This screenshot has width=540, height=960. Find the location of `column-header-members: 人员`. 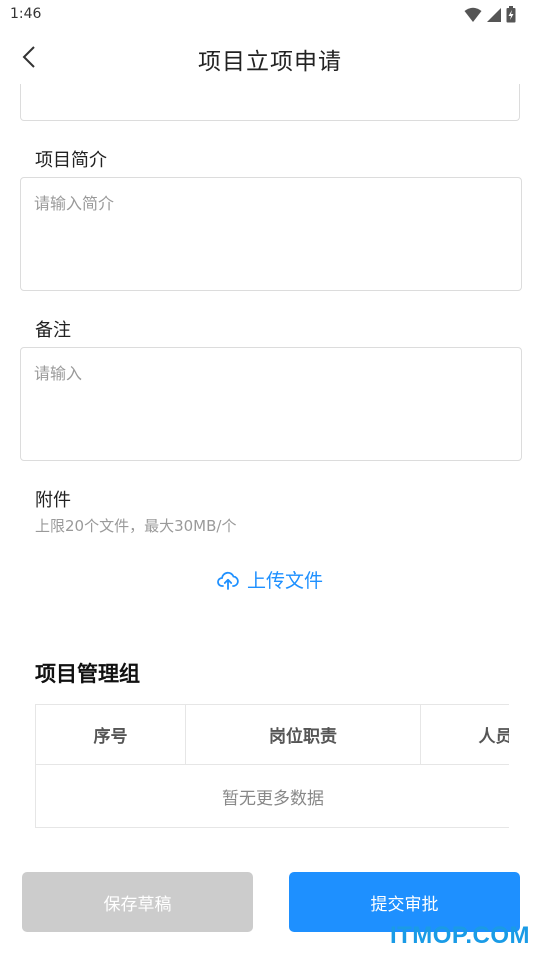

column-header-members: 人员 is located at coordinates (465, 734).